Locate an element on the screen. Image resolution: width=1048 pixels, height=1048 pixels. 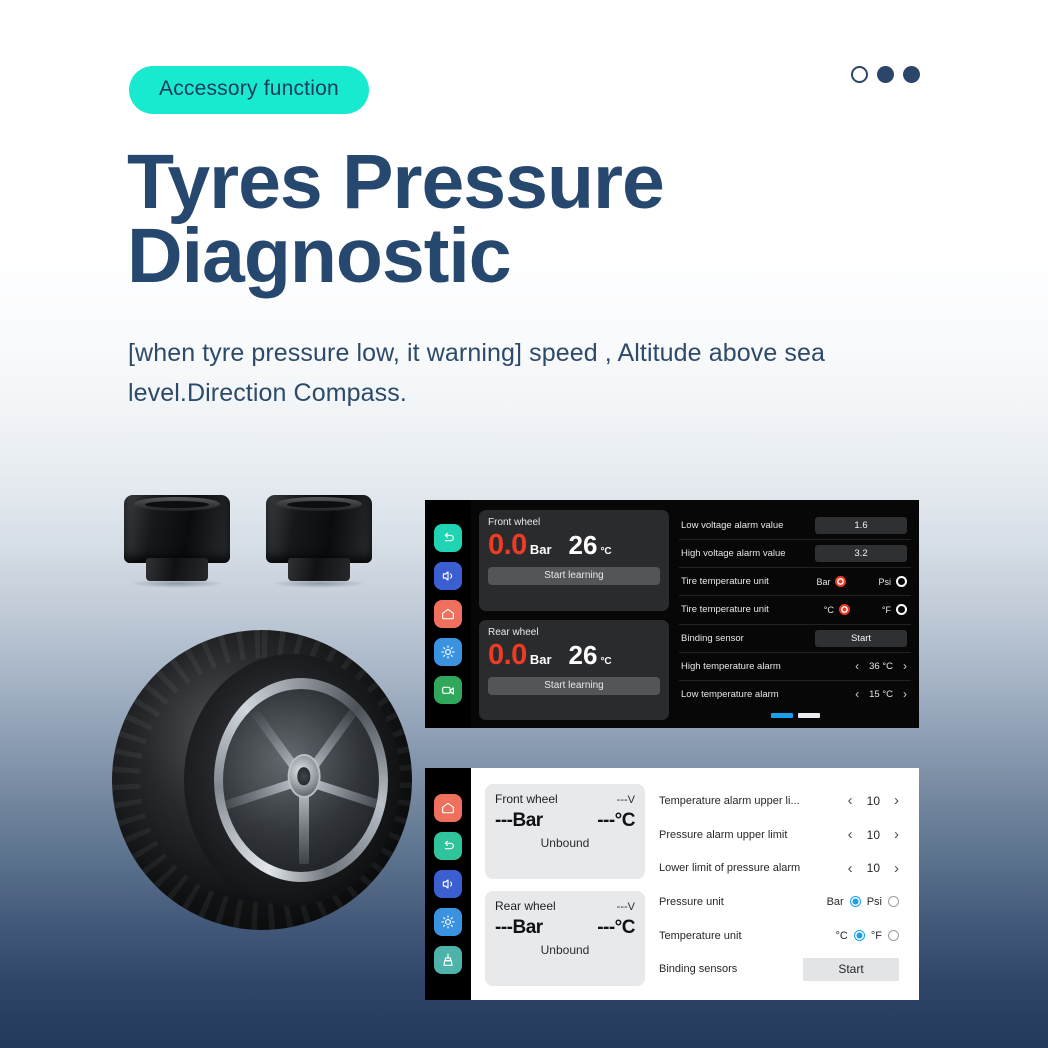
pressure-alarm-lower-value: 10 is located at coordinates (873, 868).